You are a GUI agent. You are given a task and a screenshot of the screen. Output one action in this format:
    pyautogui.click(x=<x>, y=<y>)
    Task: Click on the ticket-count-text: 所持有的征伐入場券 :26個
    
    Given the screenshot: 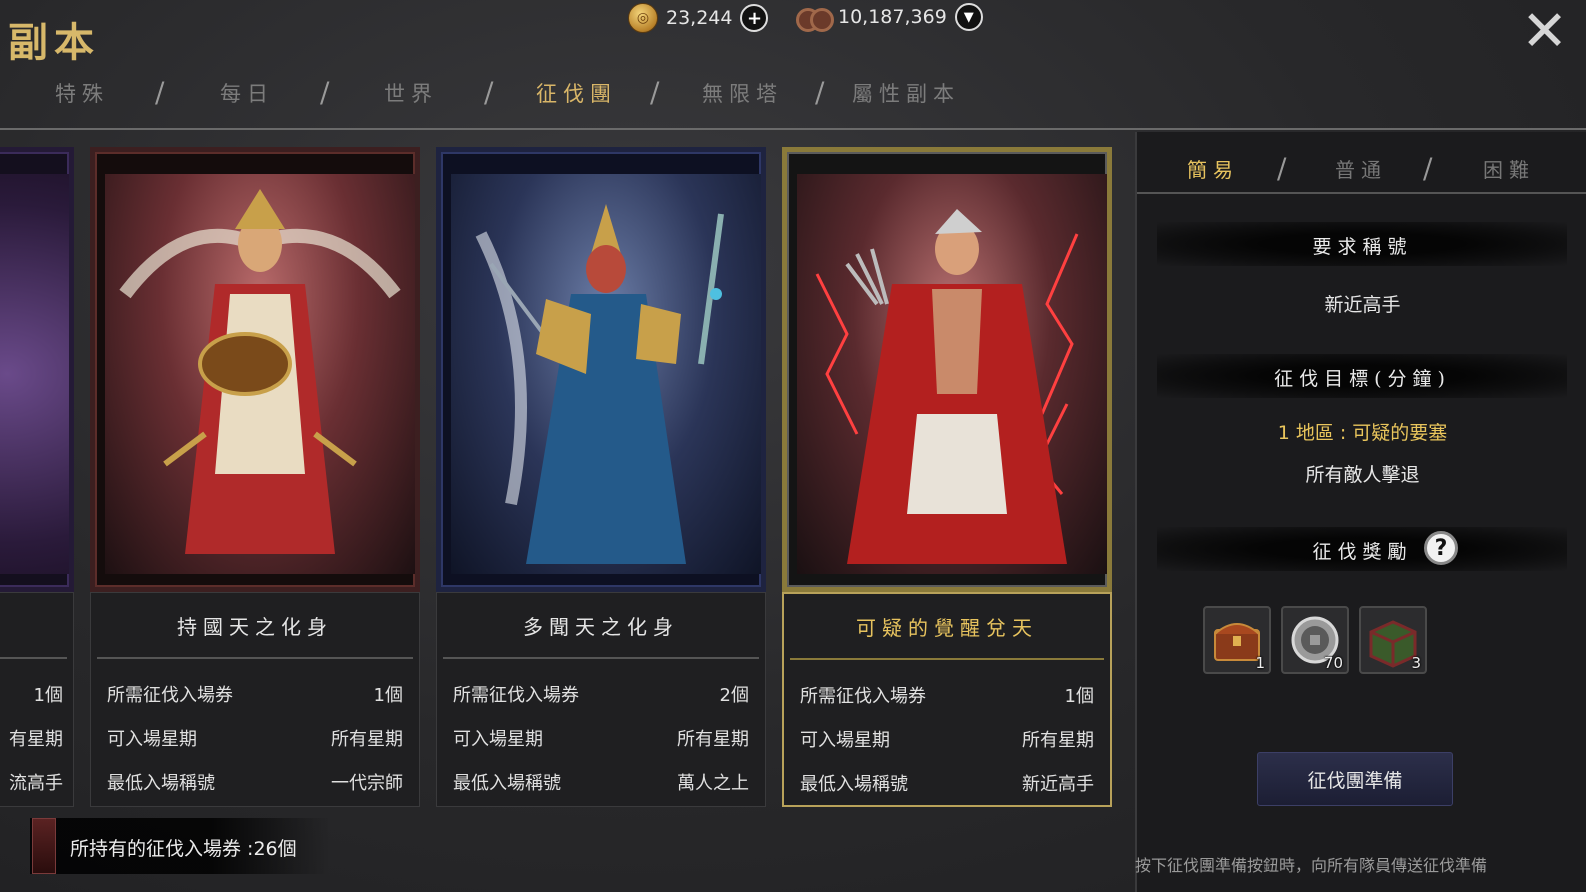 What is the action you would take?
    pyautogui.click(x=183, y=849)
    